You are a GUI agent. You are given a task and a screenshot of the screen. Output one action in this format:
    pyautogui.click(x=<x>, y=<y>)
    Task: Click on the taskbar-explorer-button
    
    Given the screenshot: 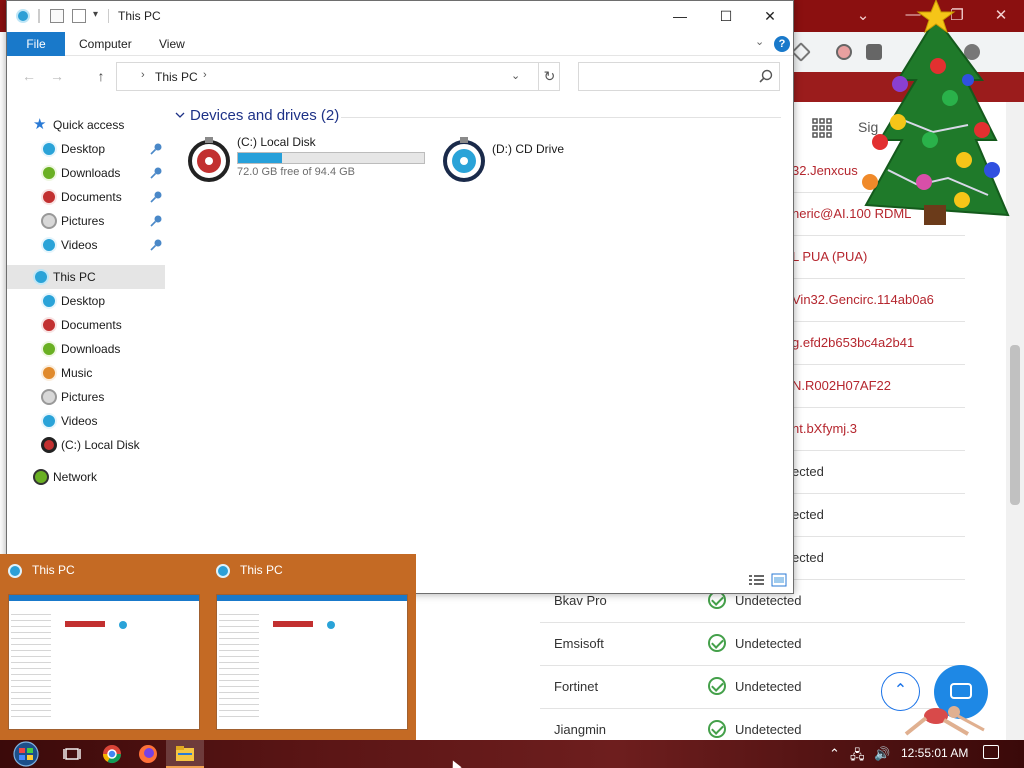 What is the action you would take?
    pyautogui.click(x=185, y=754)
    